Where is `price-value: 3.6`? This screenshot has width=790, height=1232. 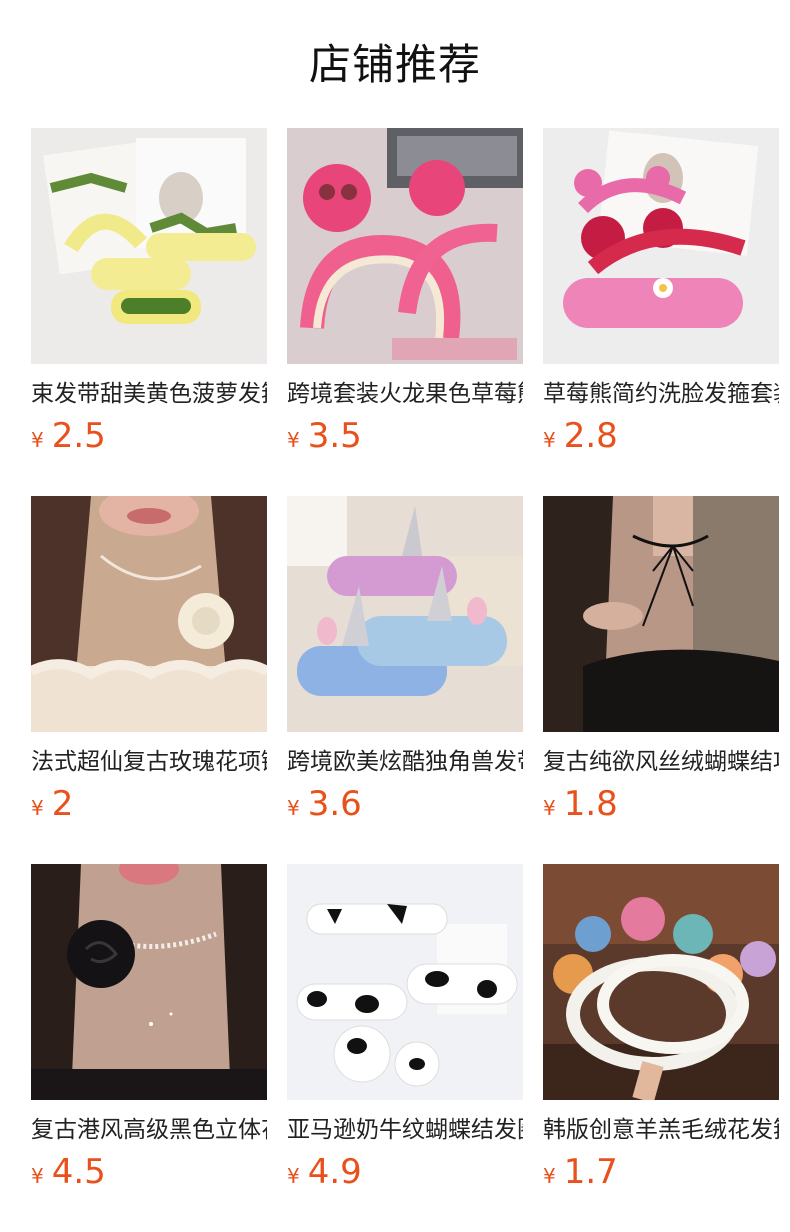
price-value: 3.6 is located at coordinates (334, 804).